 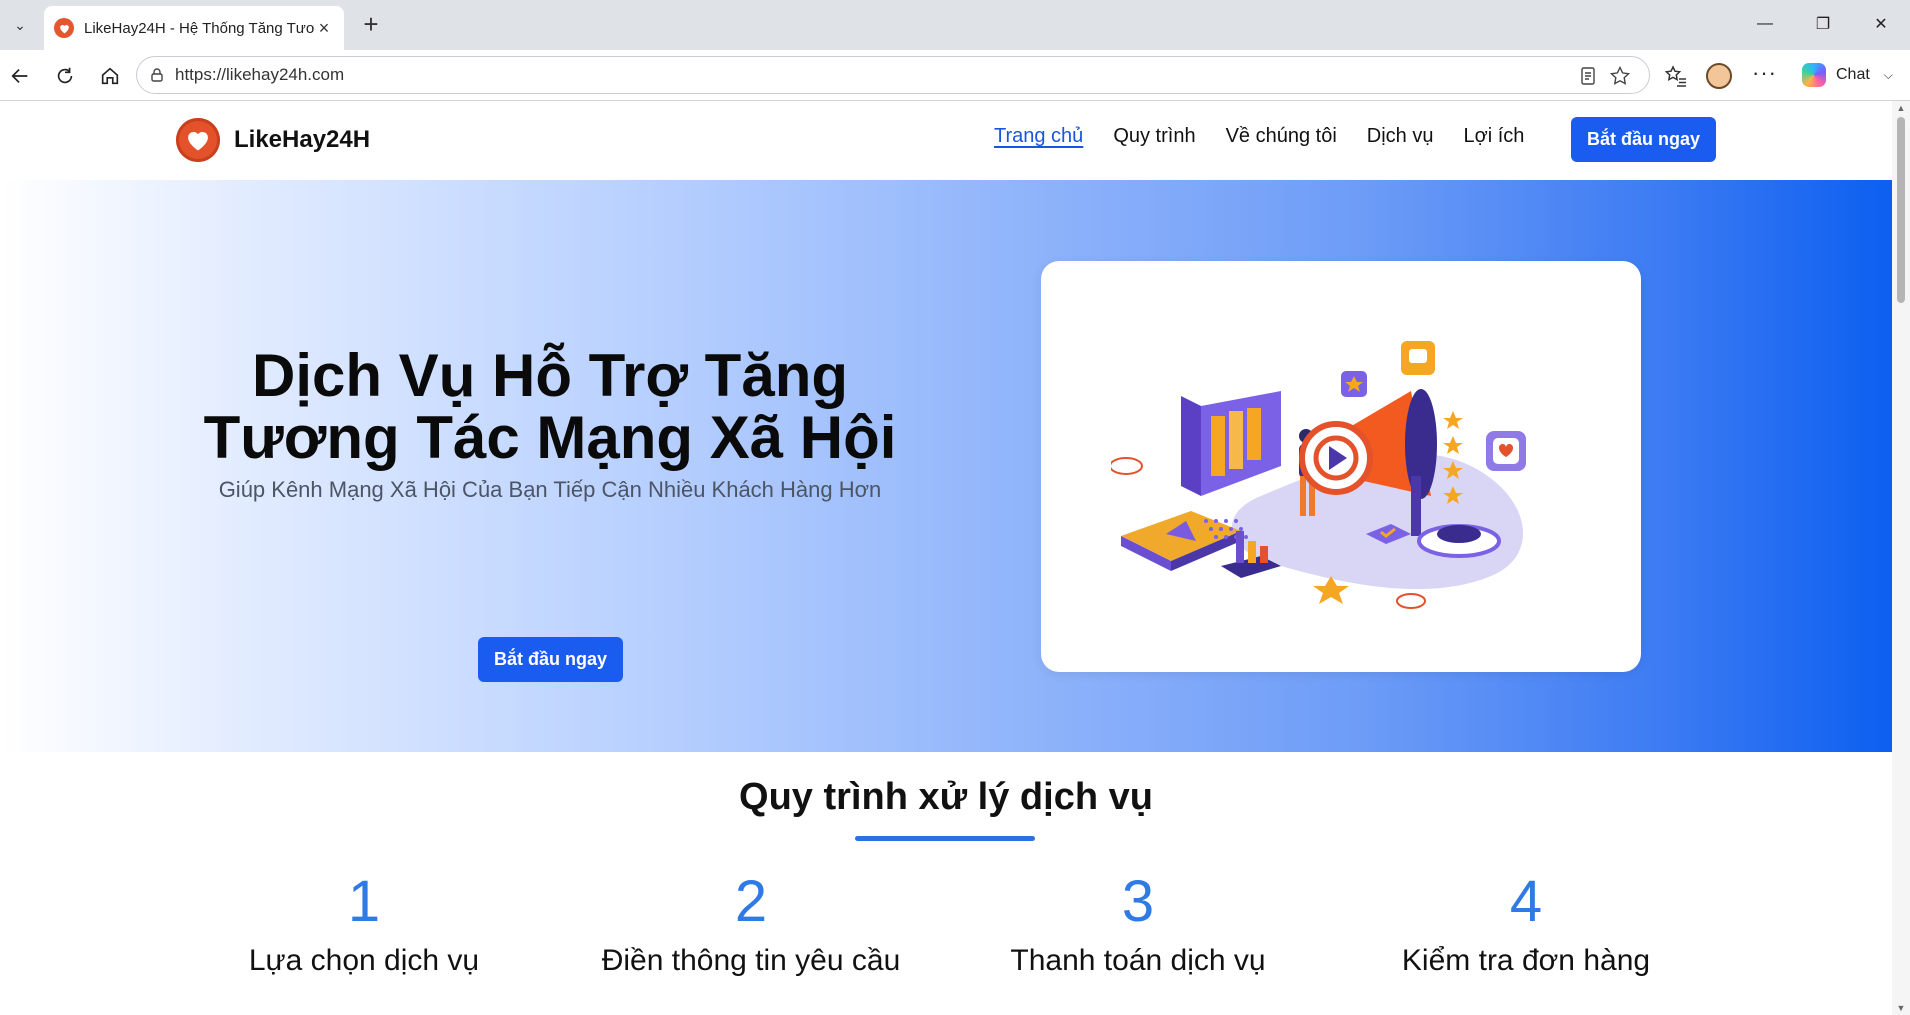 What do you see at coordinates (1281, 136) in the screenshot?
I see `nav-link-about: Về chúng tôi` at bounding box center [1281, 136].